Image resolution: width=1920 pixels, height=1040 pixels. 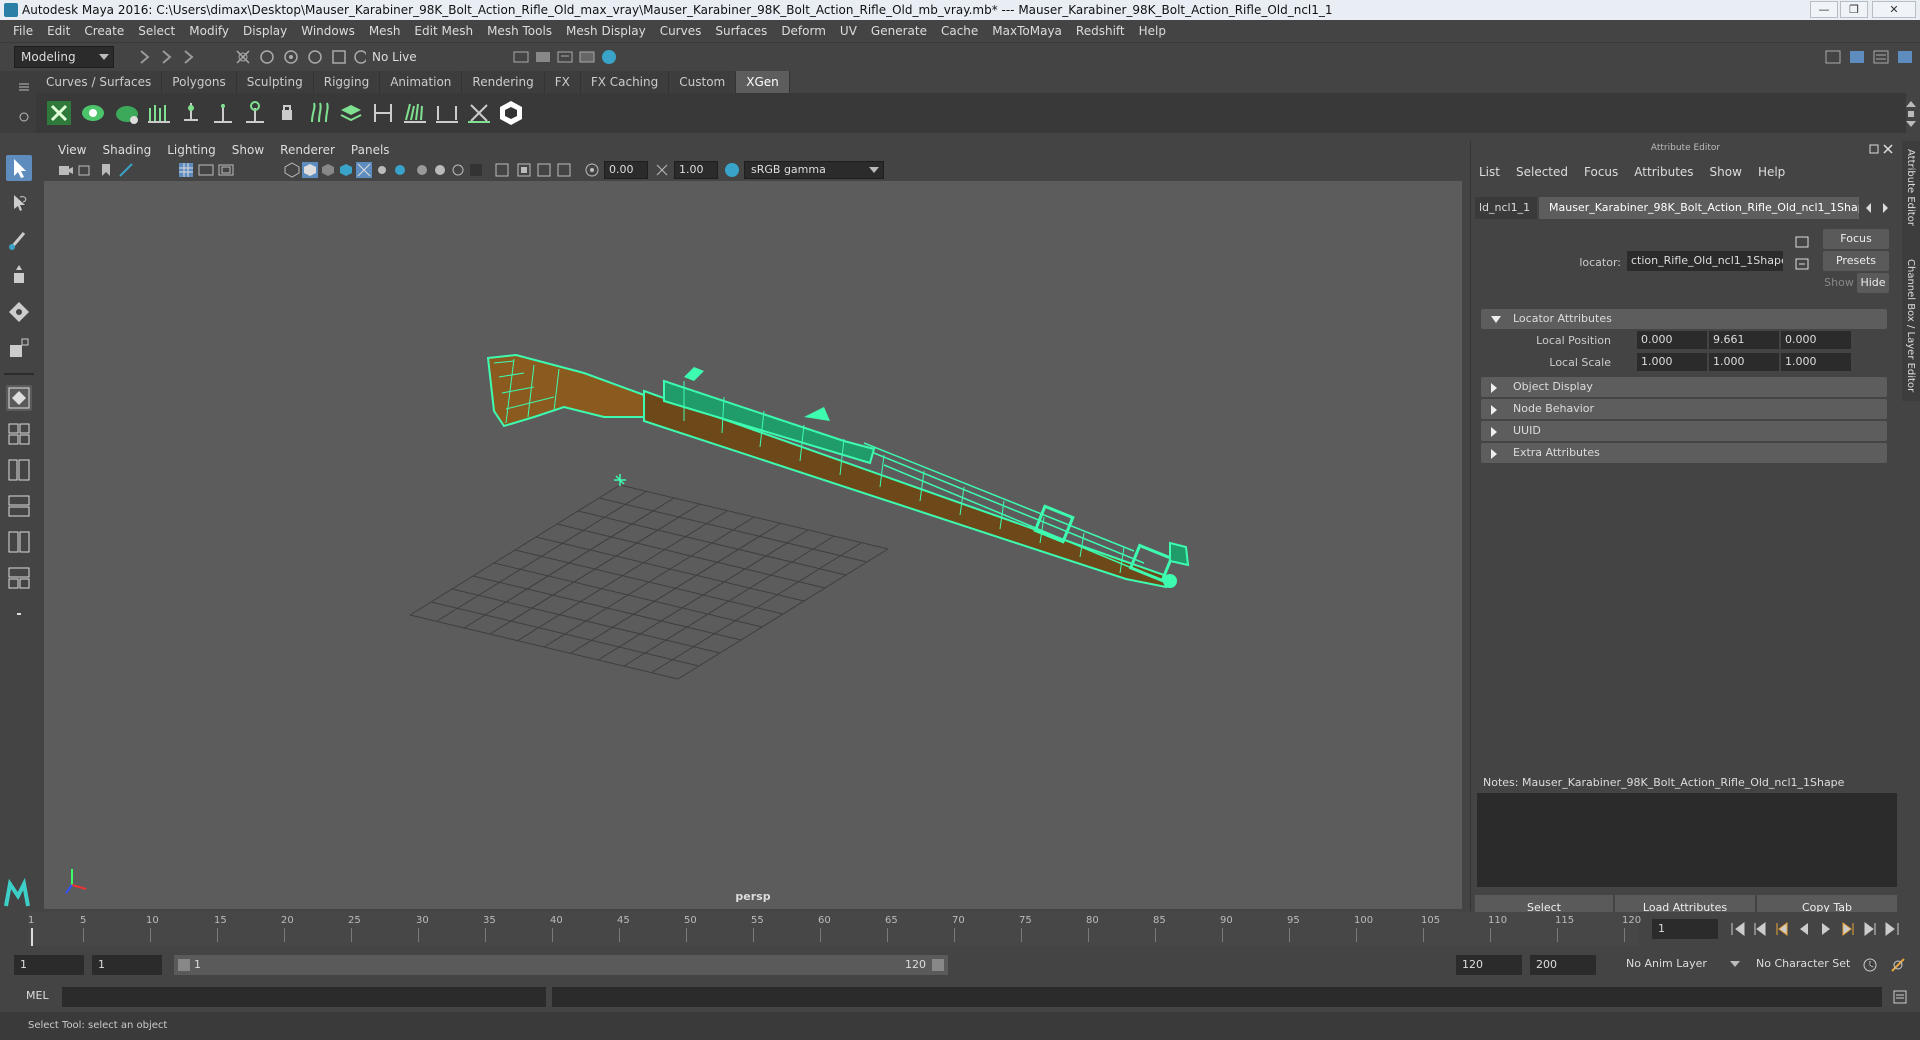 I want to click on local-scale-y: 1.000, so click(x=1744, y=362).